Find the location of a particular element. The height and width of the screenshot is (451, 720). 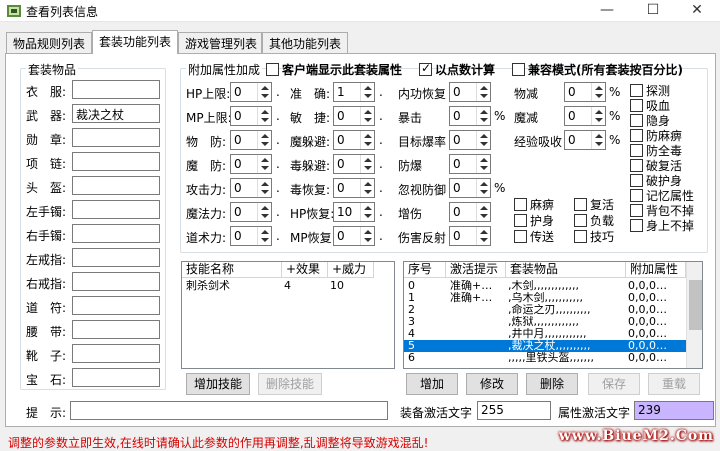

attr-spinner: 1 is located at coordinates (354, 92).